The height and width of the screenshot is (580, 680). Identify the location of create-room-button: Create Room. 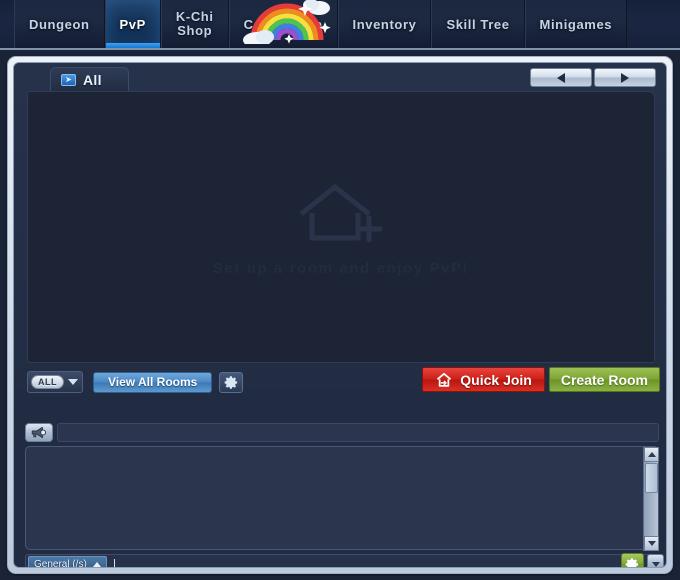
(604, 379).